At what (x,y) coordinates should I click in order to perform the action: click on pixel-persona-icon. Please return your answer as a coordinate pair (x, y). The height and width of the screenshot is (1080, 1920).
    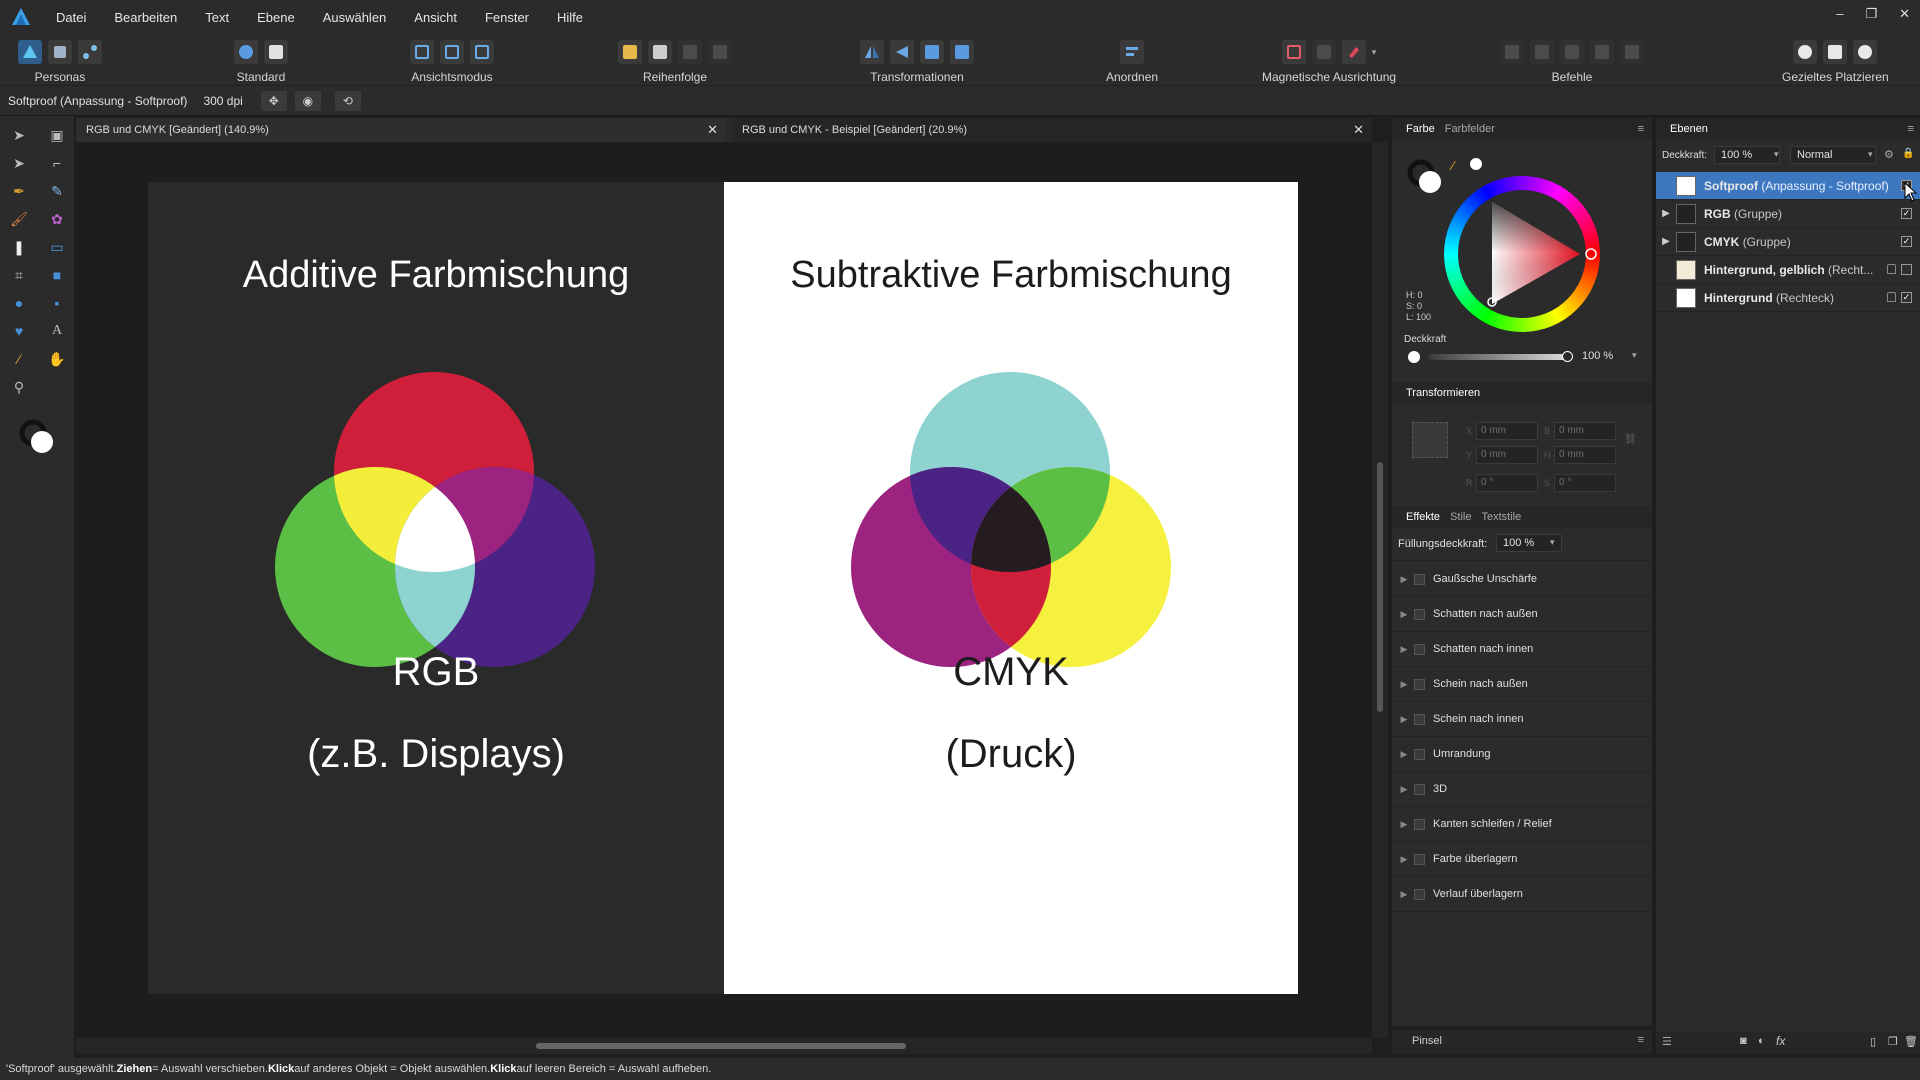
    Looking at the image, I should click on (60, 52).